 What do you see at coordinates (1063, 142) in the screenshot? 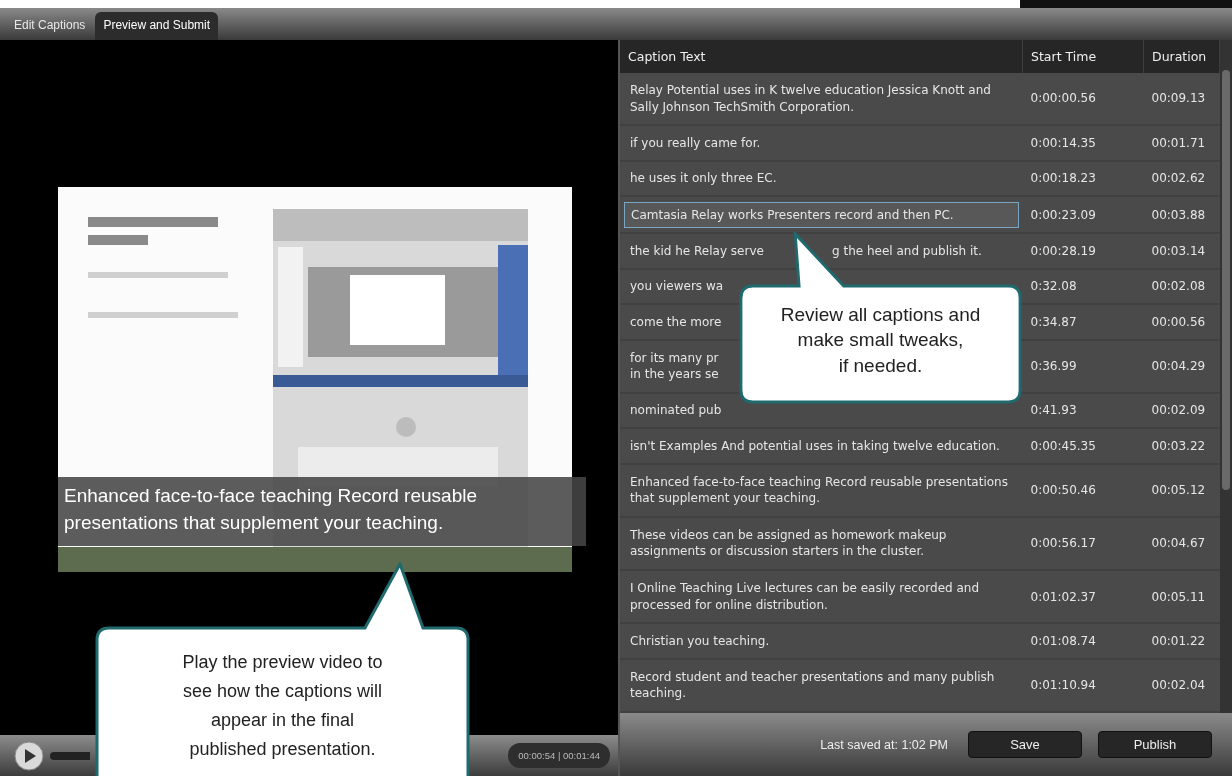
I see `start-time: 0:00:14.35` at bounding box center [1063, 142].